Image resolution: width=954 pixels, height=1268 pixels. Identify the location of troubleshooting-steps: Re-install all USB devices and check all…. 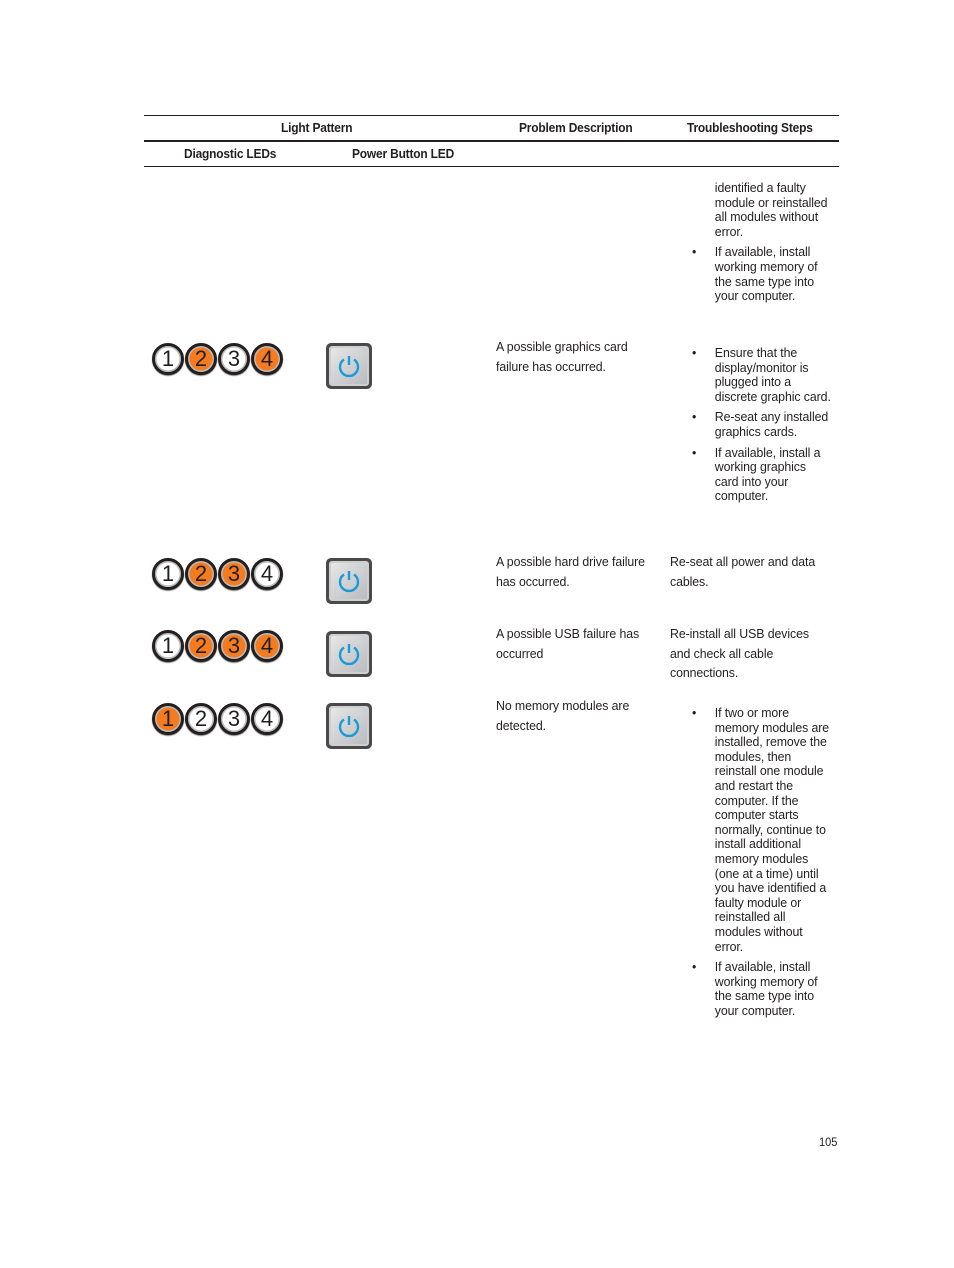
(739, 653).